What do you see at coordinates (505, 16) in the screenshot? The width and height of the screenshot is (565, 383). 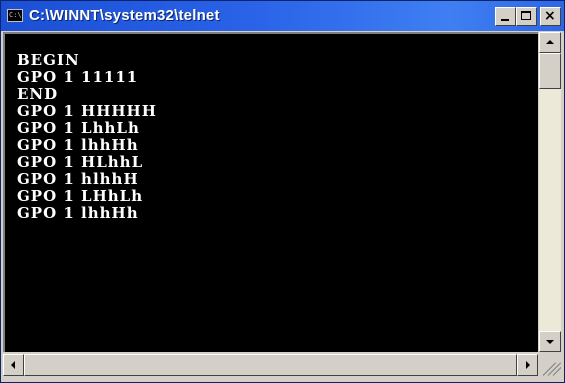 I see `minimize-button` at bounding box center [505, 16].